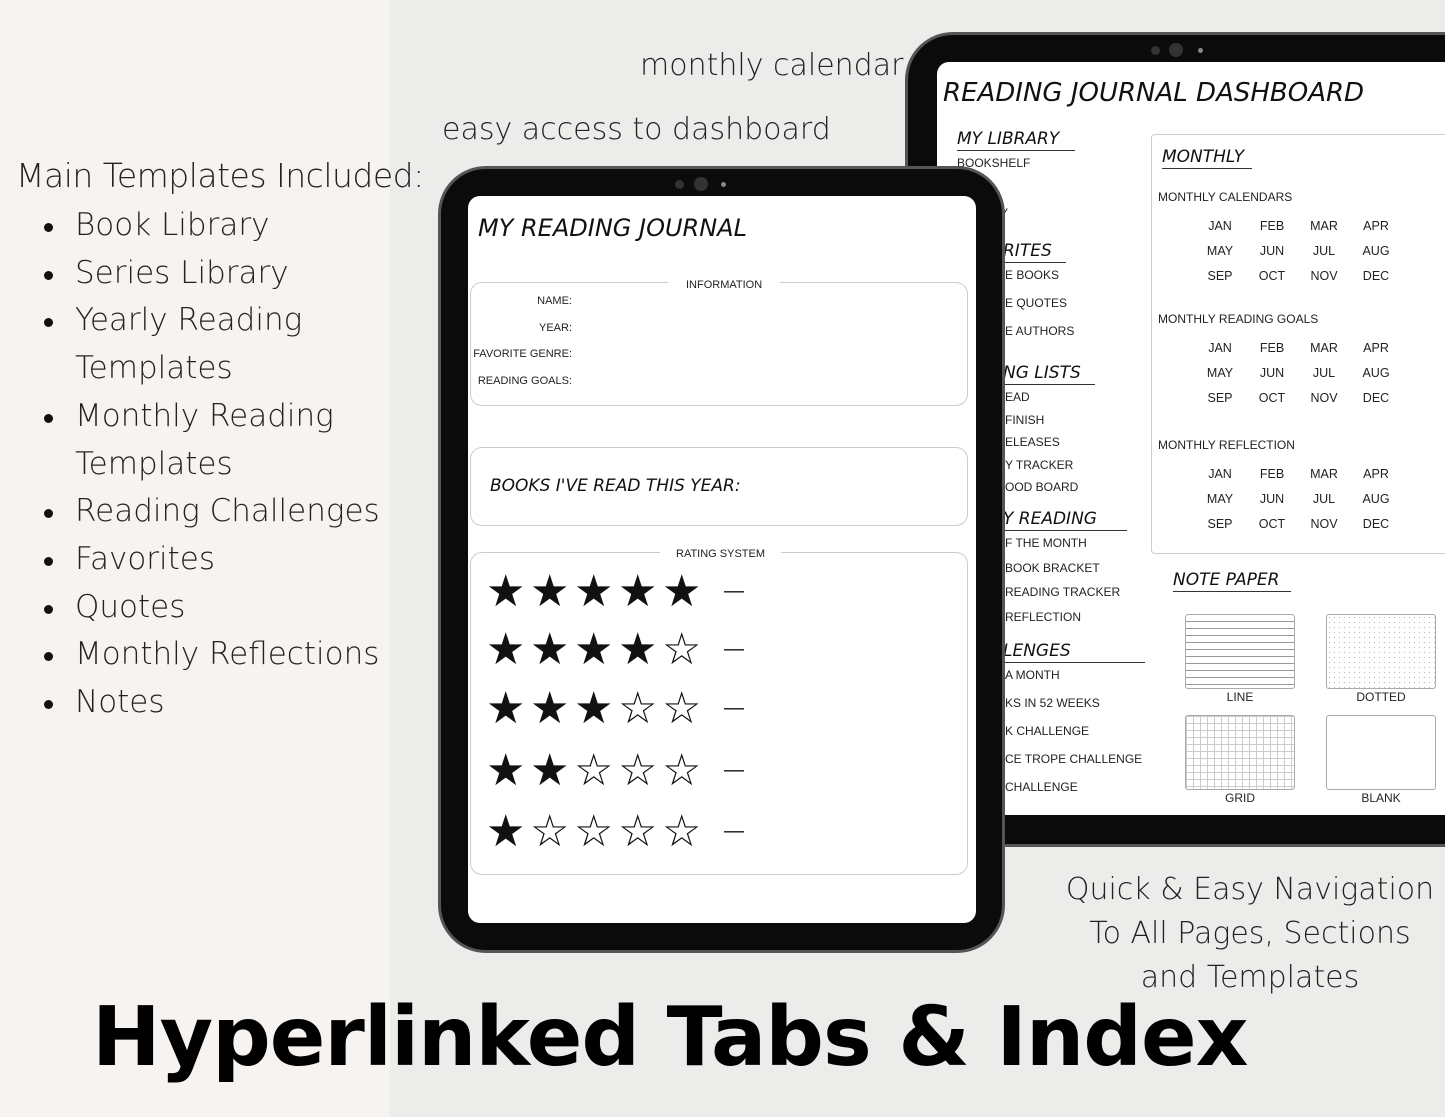  I want to click on dashboard-link: E BOOKS, so click(1032, 275).